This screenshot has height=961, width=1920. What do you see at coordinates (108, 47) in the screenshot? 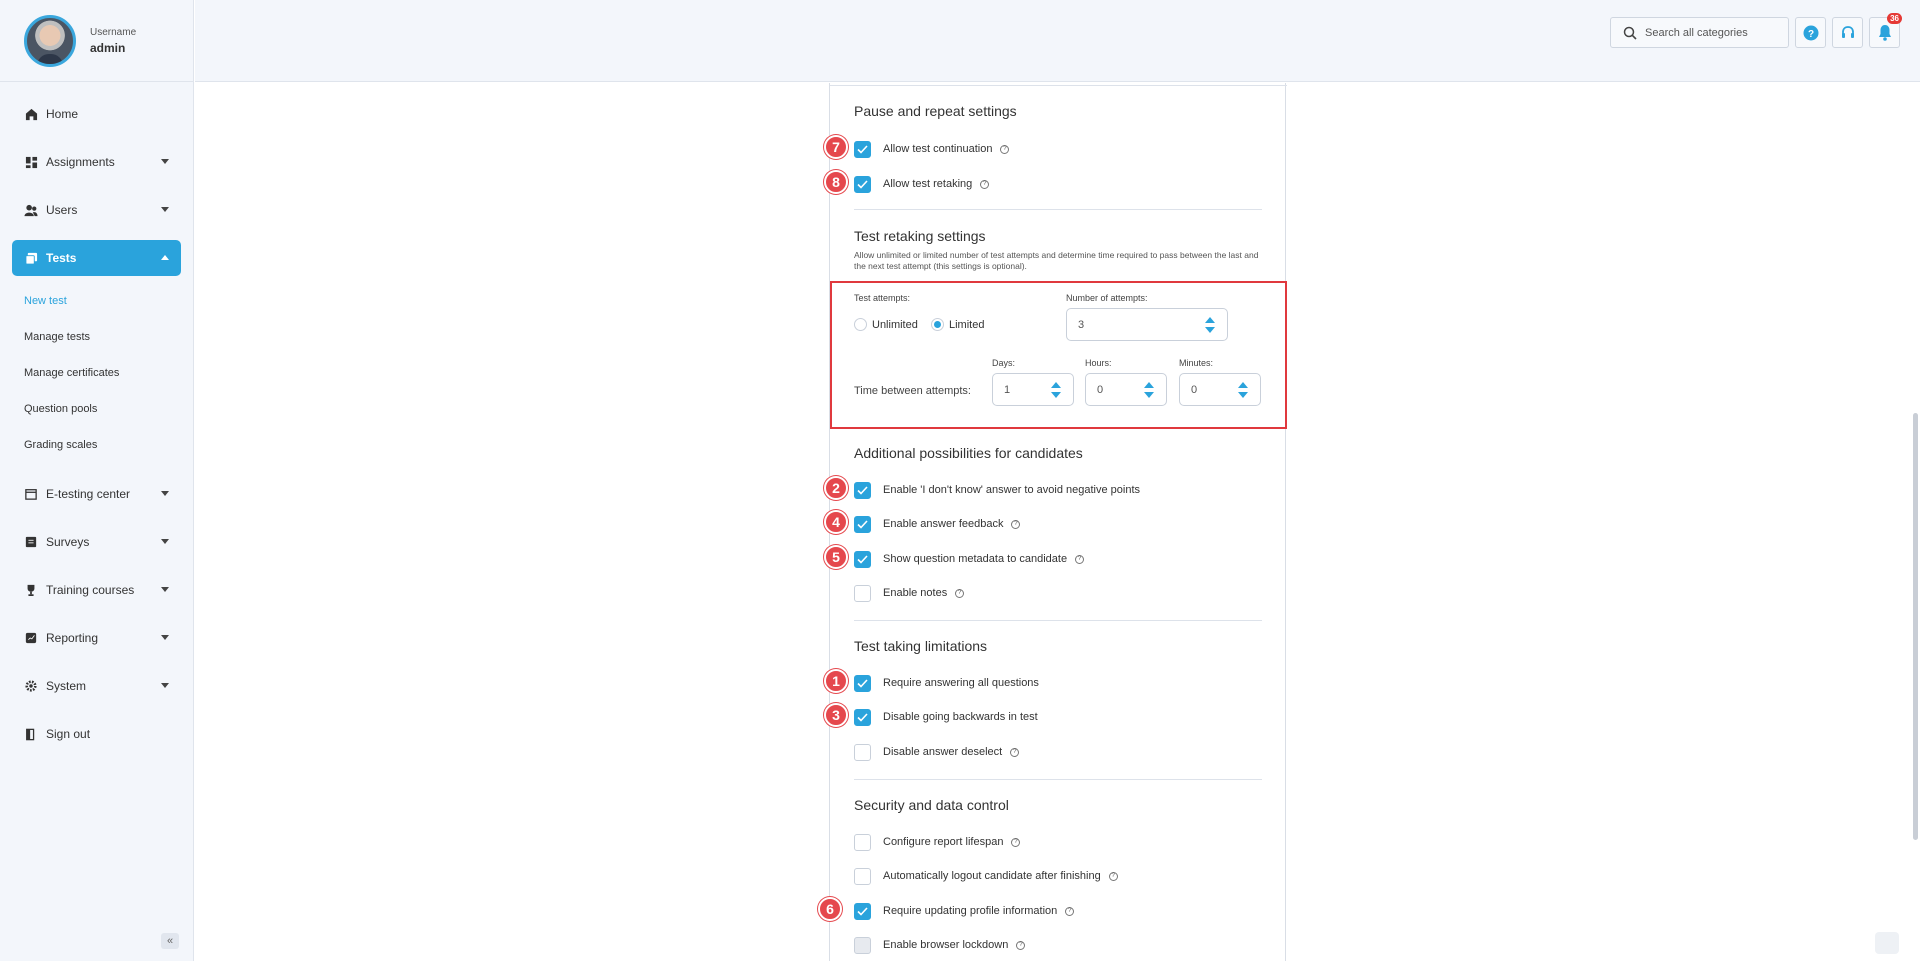
I see `username-value: admin` at bounding box center [108, 47].